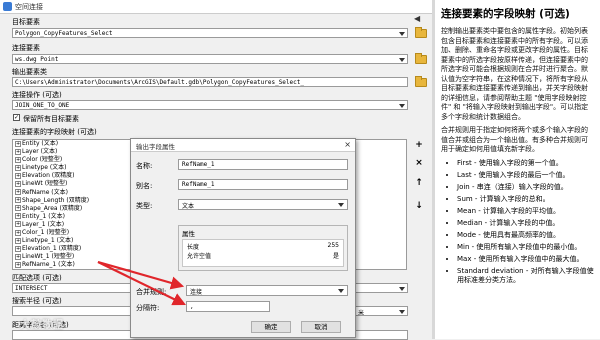 The width and height of the screenshot is (600, 340). What do you see at coordinates (52, 249) in the screenshot?
I see `field-map-item-label: Elevation_1 (双精度)` at bounding box center [52, 249].